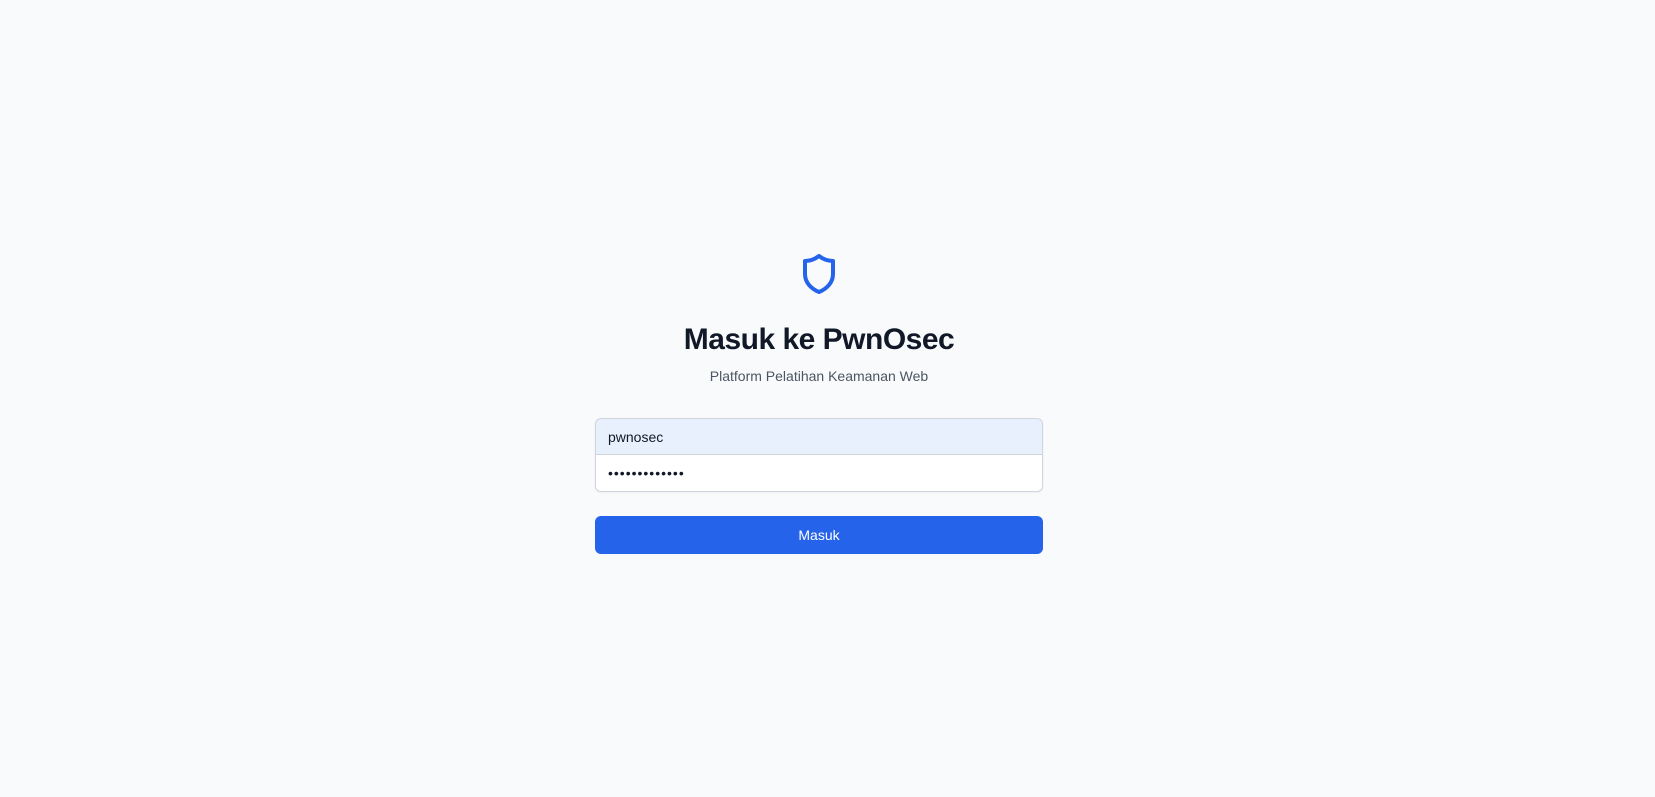 The image size is (1655, 797). I want to click on page-subtitle: Platform Pelatihan Keamanan Web, so click(819, 376).